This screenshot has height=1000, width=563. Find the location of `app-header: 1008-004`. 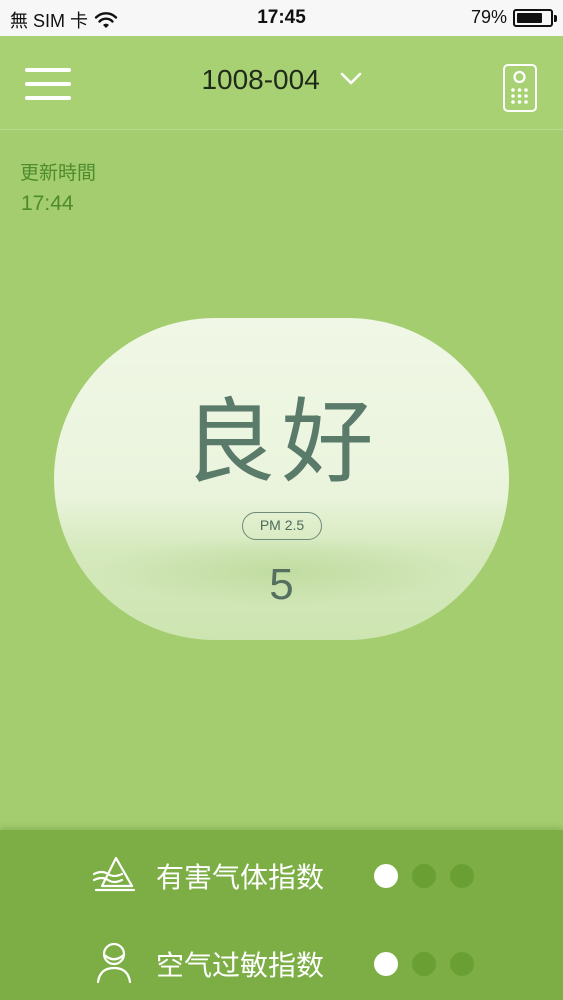

app-header: 1008-004 is located at coordinates (281, 83).